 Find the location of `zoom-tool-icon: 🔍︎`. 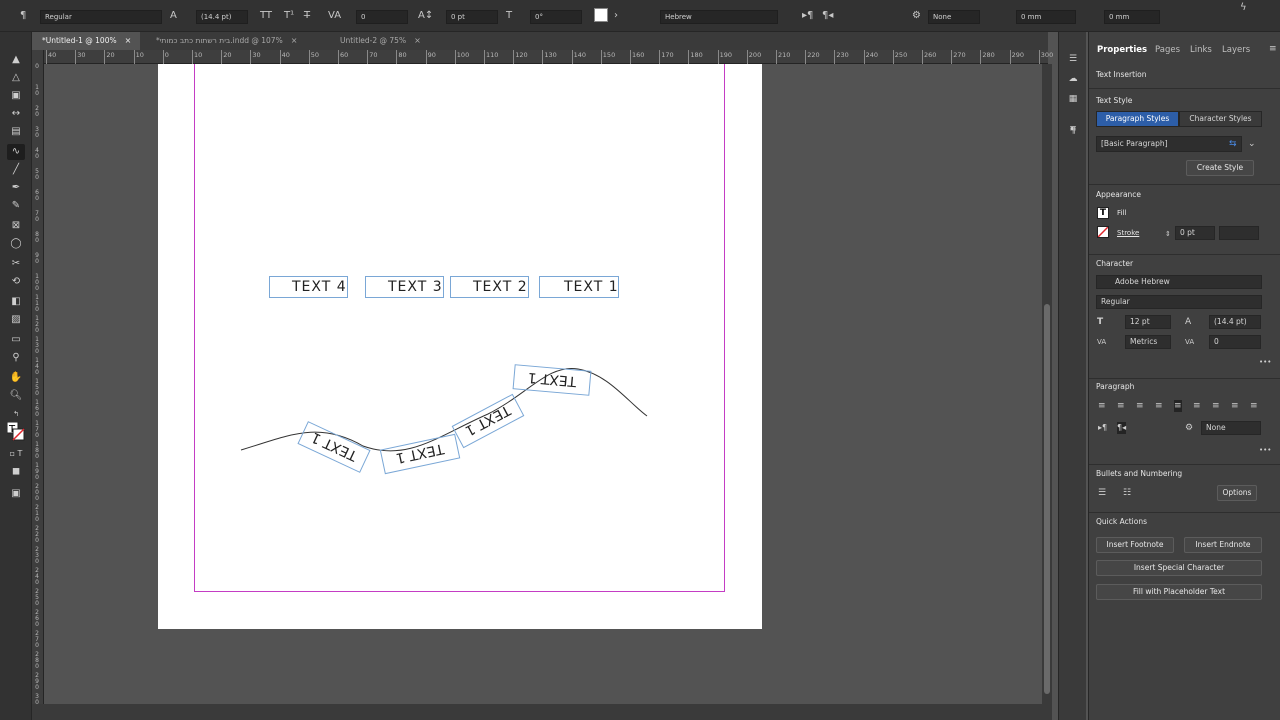

zoom-tool-icon: 🔍︎ is located at coordinates (16, 396).